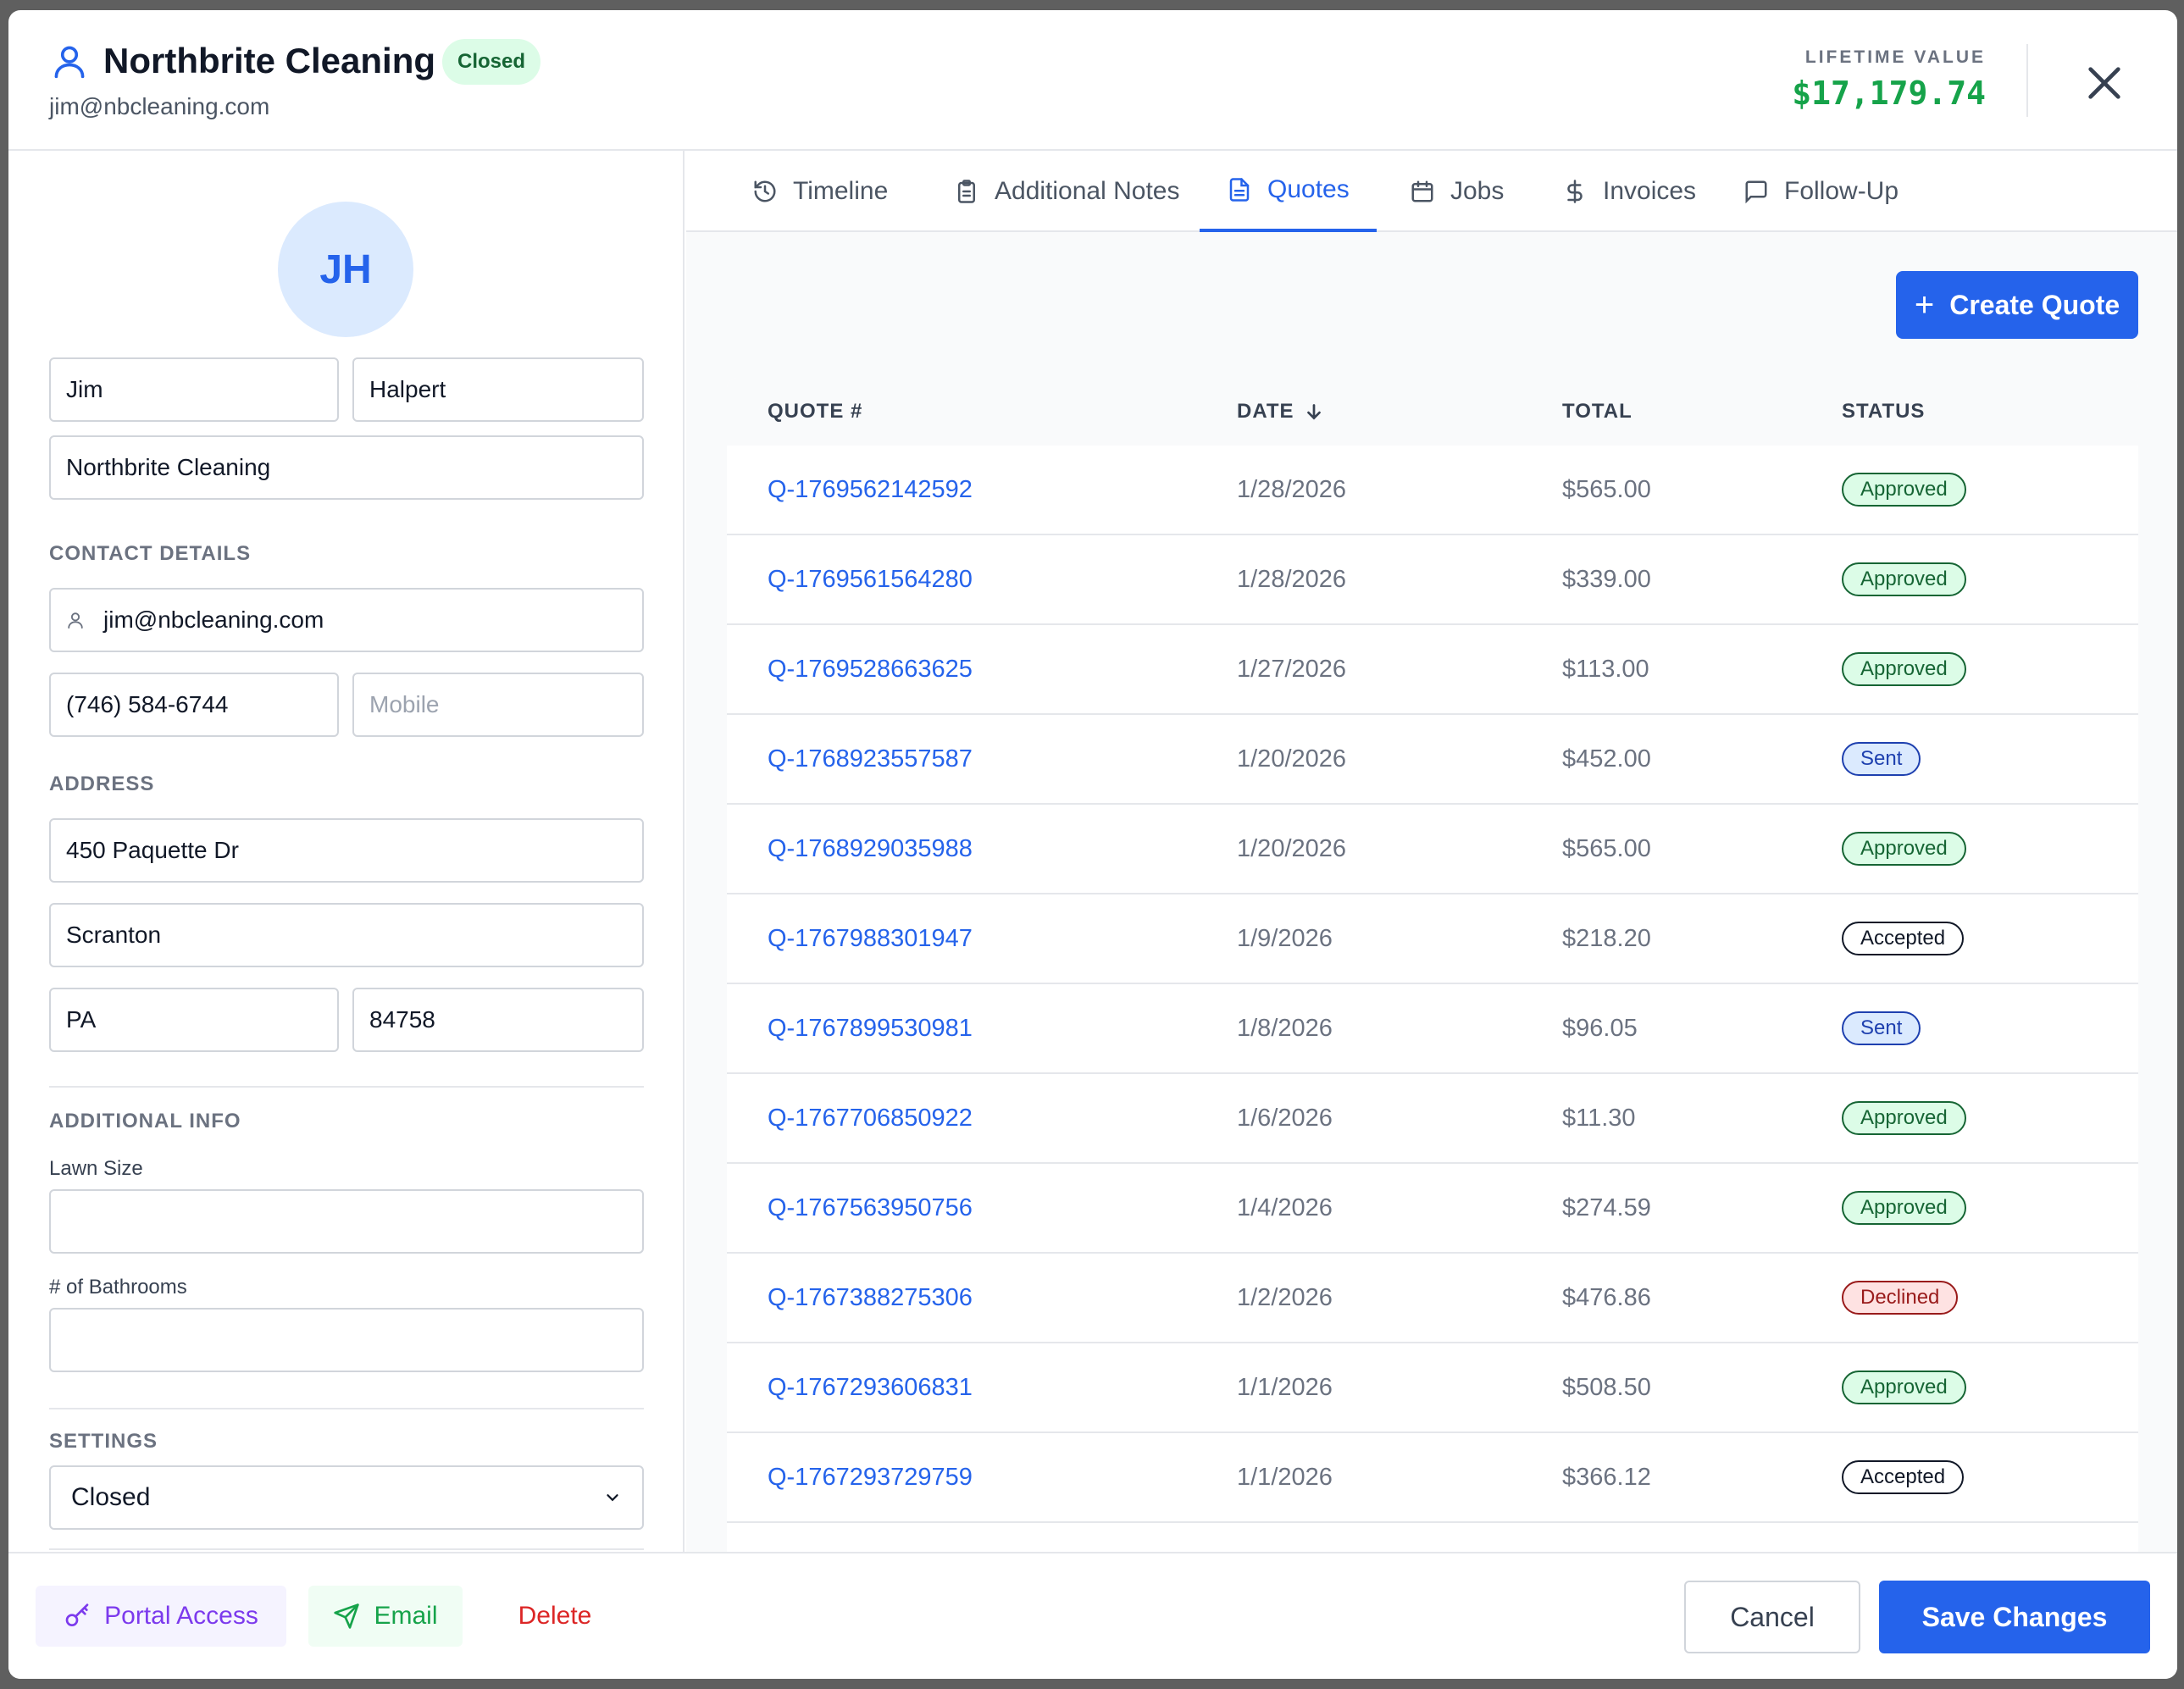 This screenshot has height=1689, width=2184. What do you see at coordinates (871, 490) in the screenshot?
I see `quote-number-link: Q-1769562142592` at bounding box center [871, 490].